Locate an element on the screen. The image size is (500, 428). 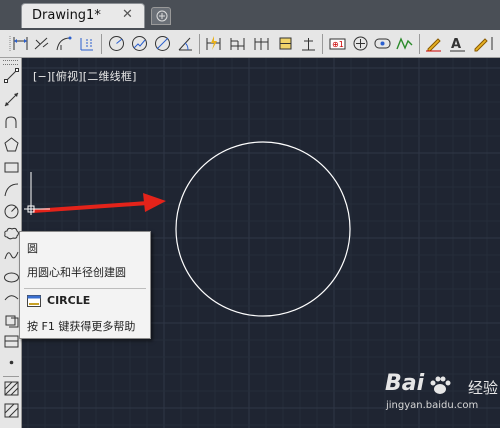
point-icon is located at coordinates (11, 362).